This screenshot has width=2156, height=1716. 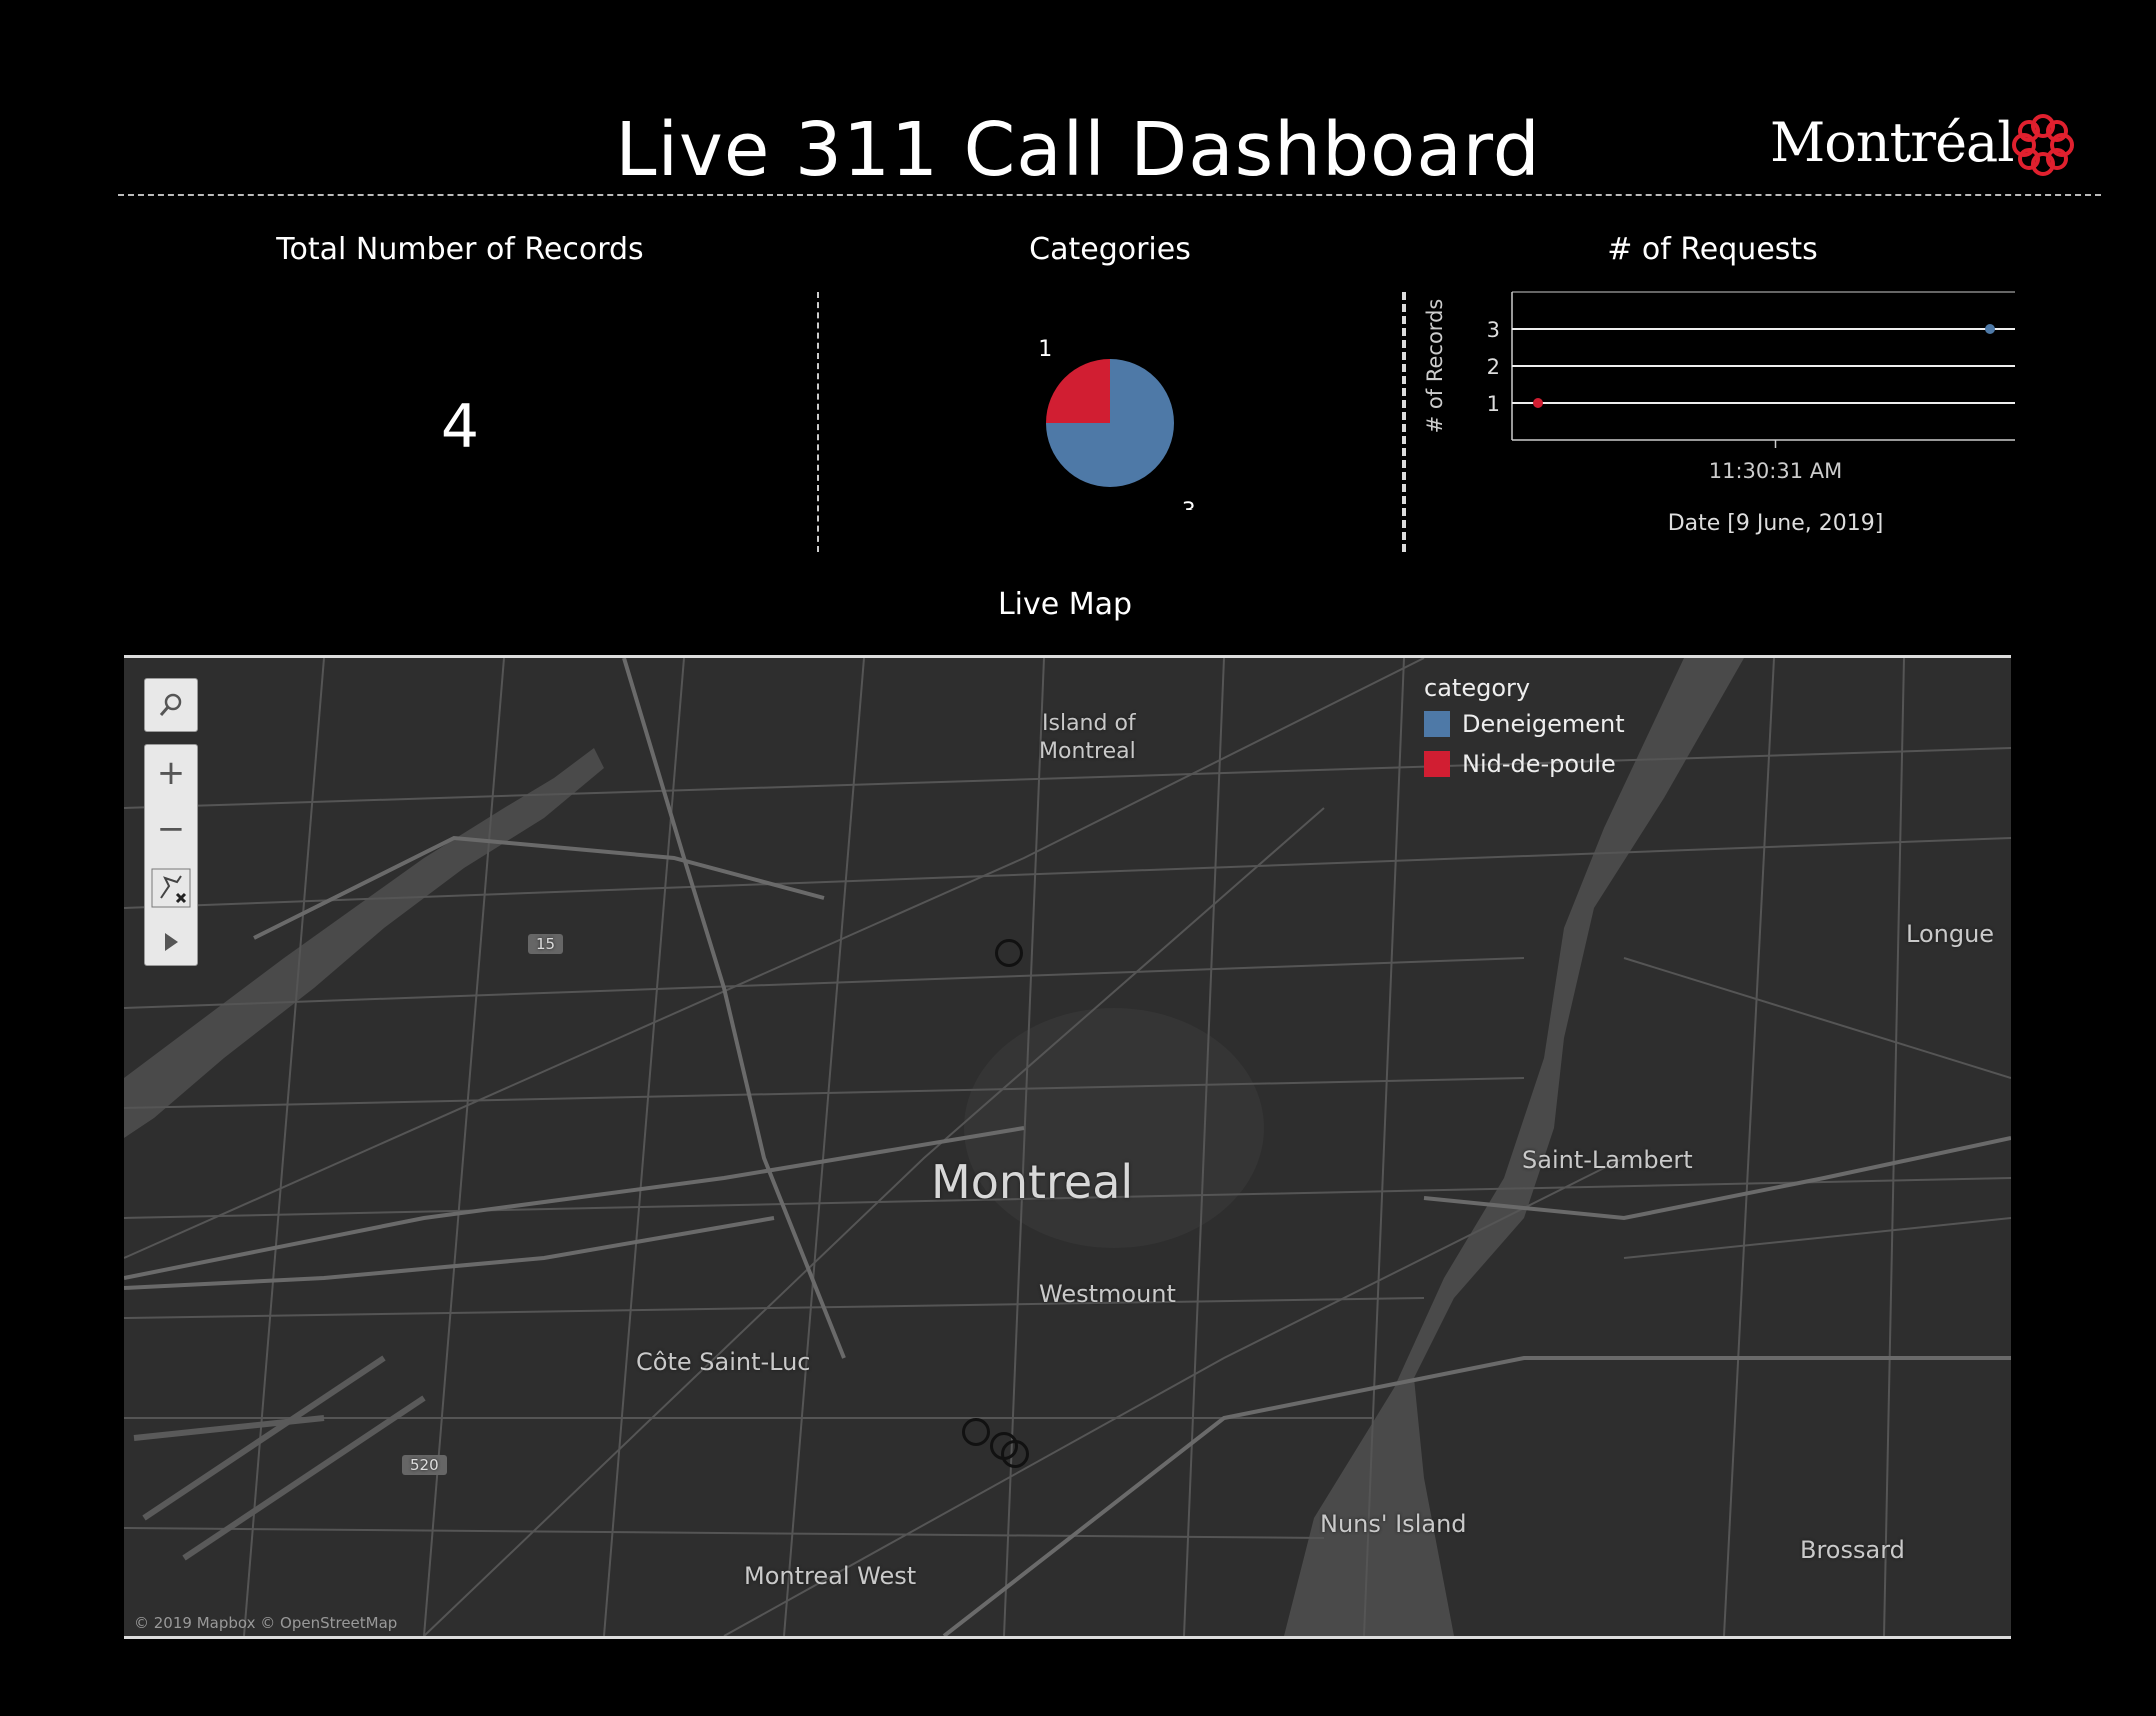 What do you see at coordinates (1538, 403) in the screenshot?
I see `data-point-nid-de-poule` at bounding box center [1538, 403].